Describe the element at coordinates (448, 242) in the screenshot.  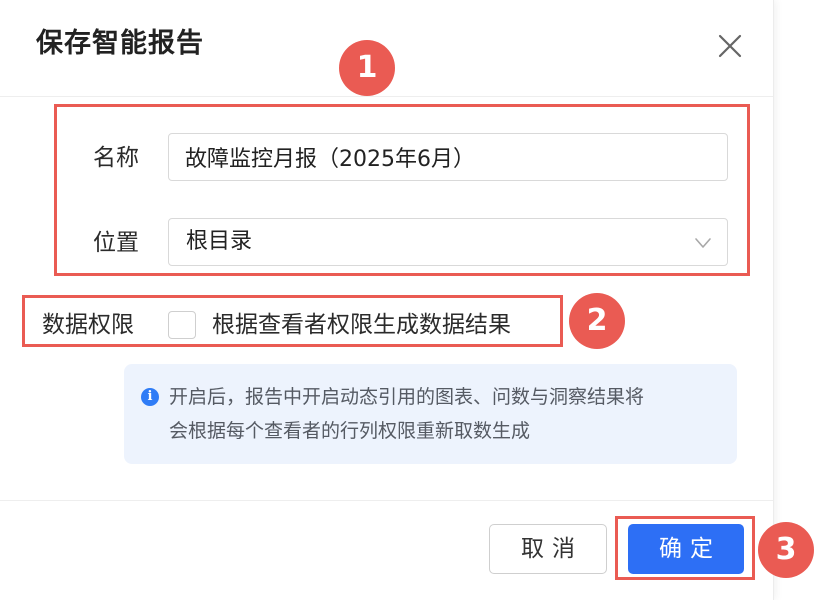
I see `location-select: 根目录` at that location.